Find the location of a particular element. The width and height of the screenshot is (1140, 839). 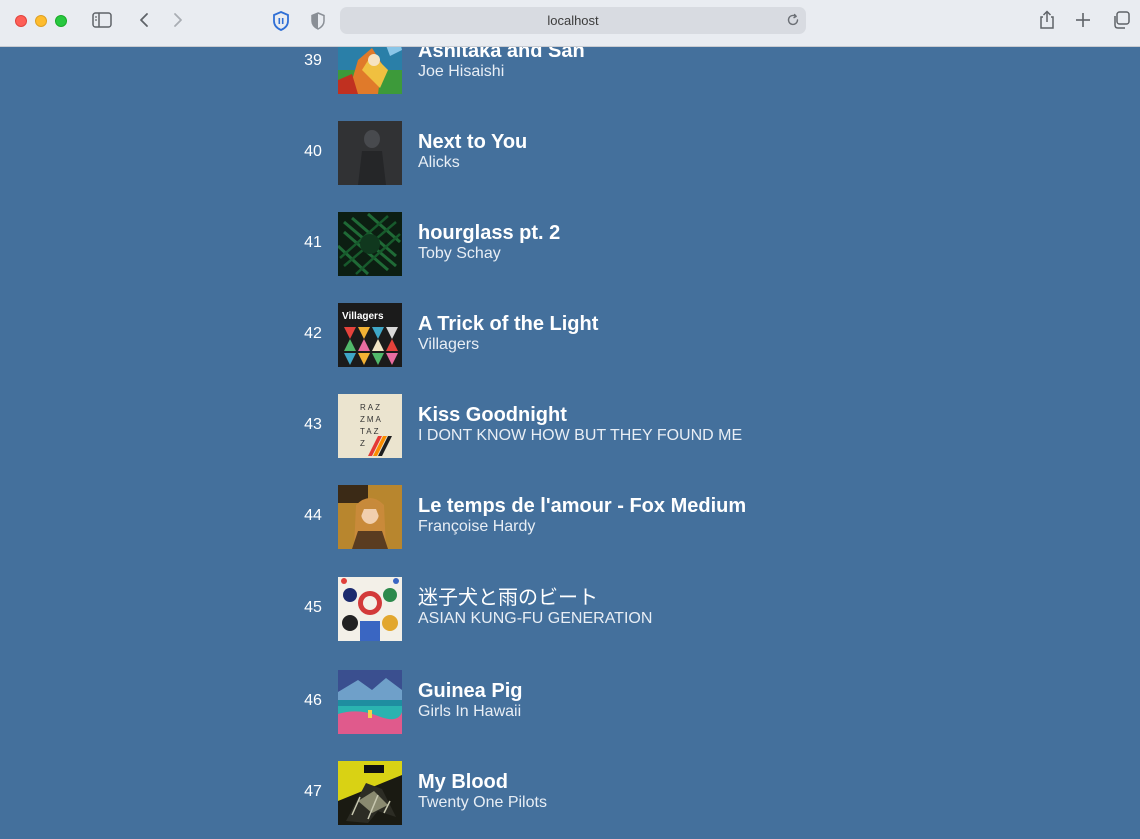

new-tab-icon is located at coordinates (1083, 20).